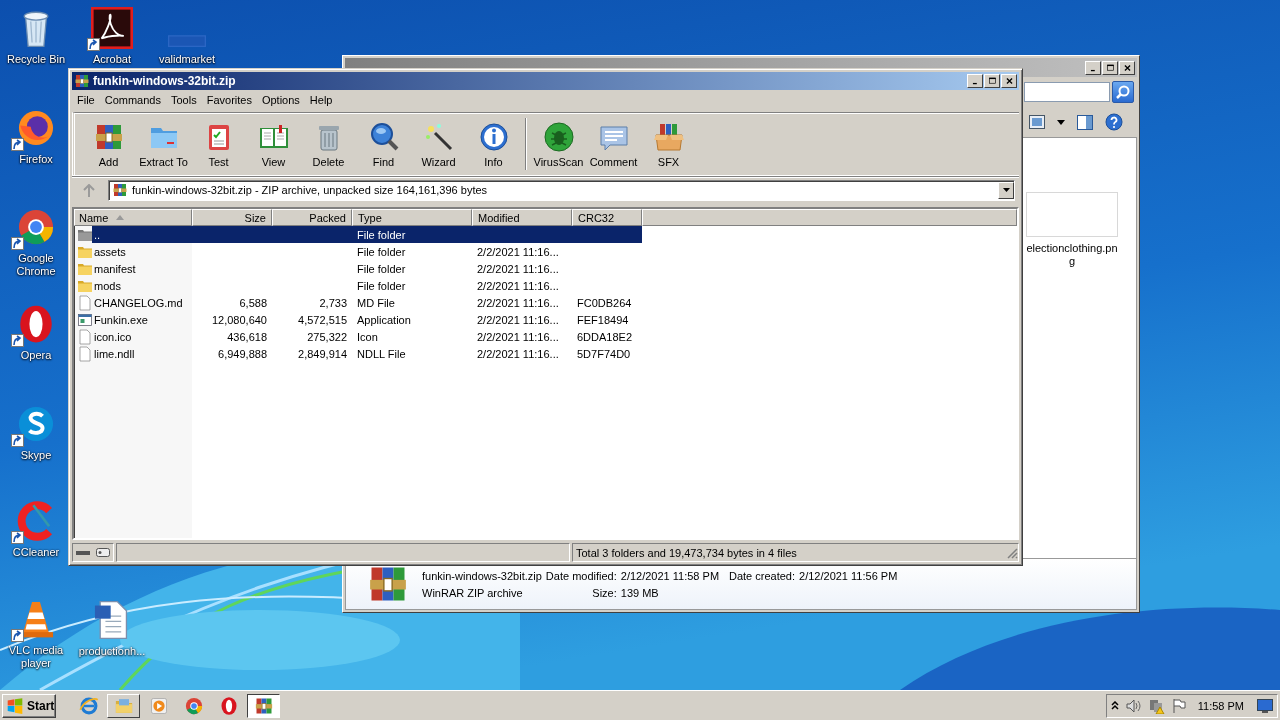 This screenshot has height=720, width=1280. What do you see at coordinates (36, 159) in the screenshot?
I see `desktop-icon-label: Firefox` at bounding box center [36, 159].